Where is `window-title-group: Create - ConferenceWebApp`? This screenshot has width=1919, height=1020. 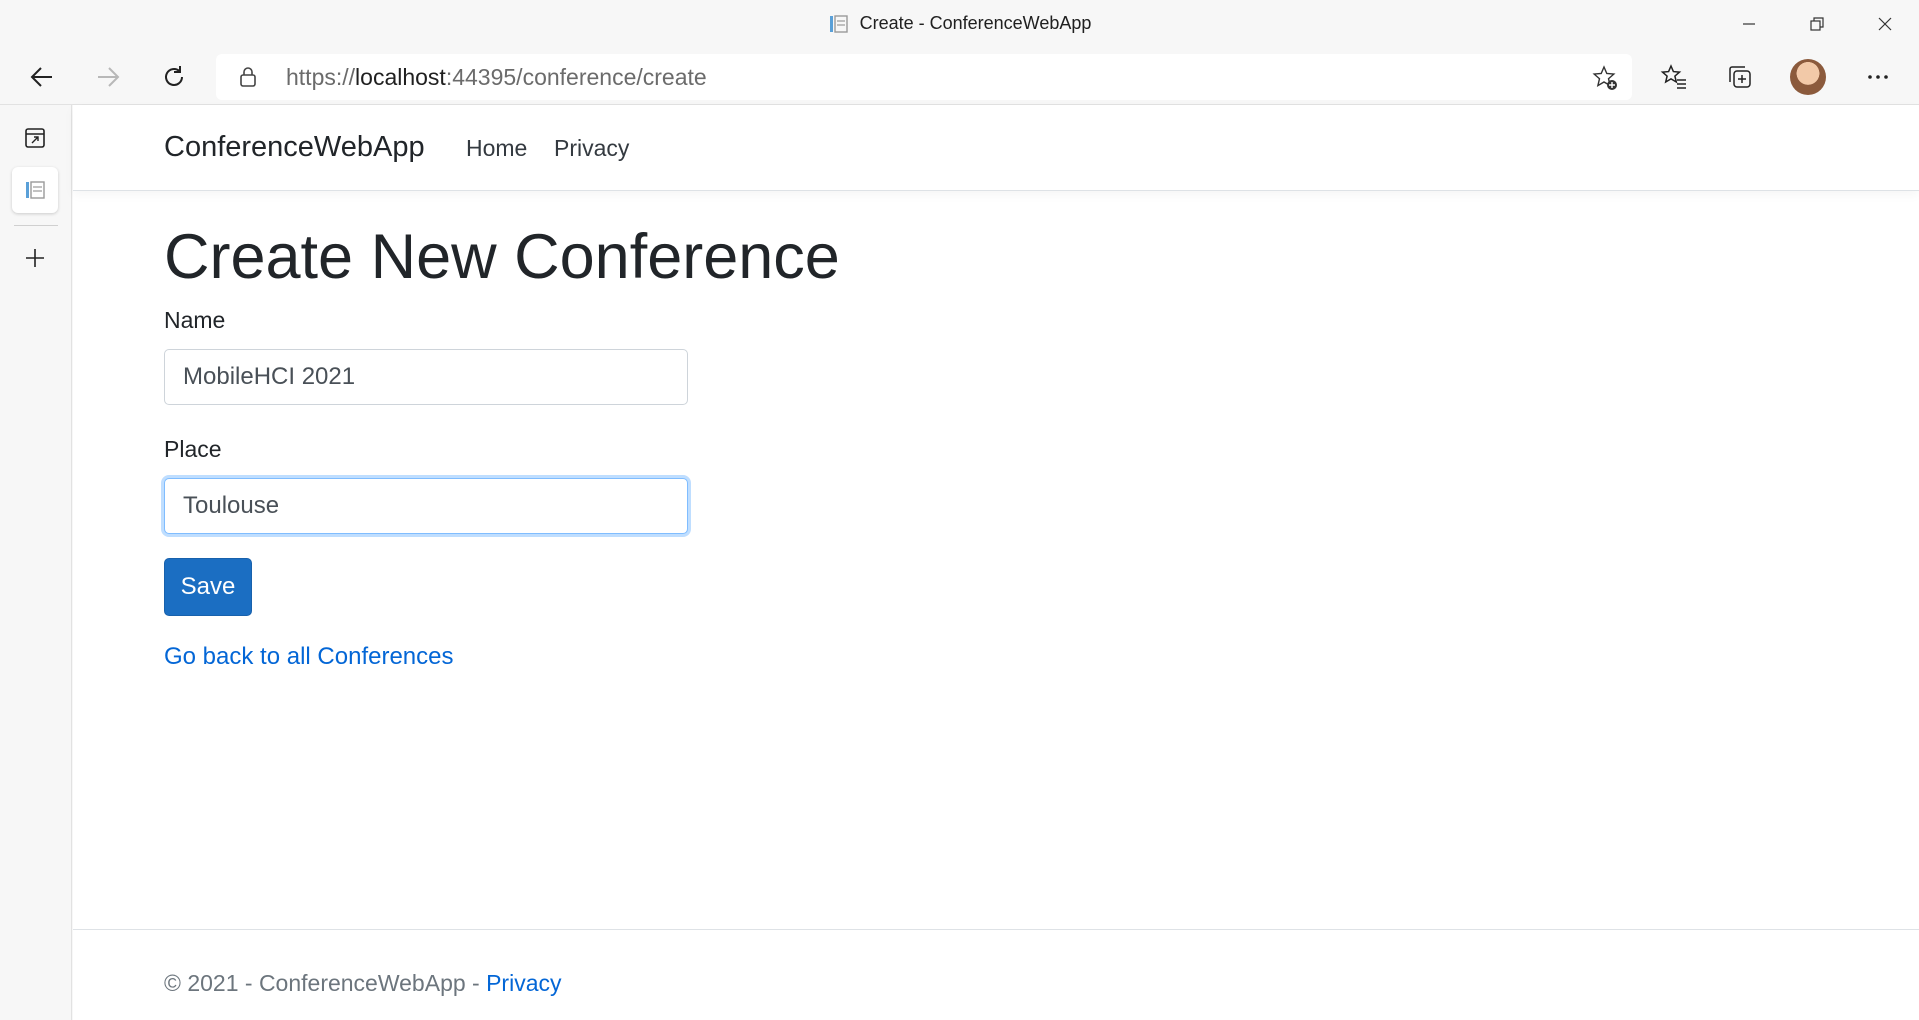
window-title-group: Create - ConferenceWebApp is located at coordinates (960, 24).